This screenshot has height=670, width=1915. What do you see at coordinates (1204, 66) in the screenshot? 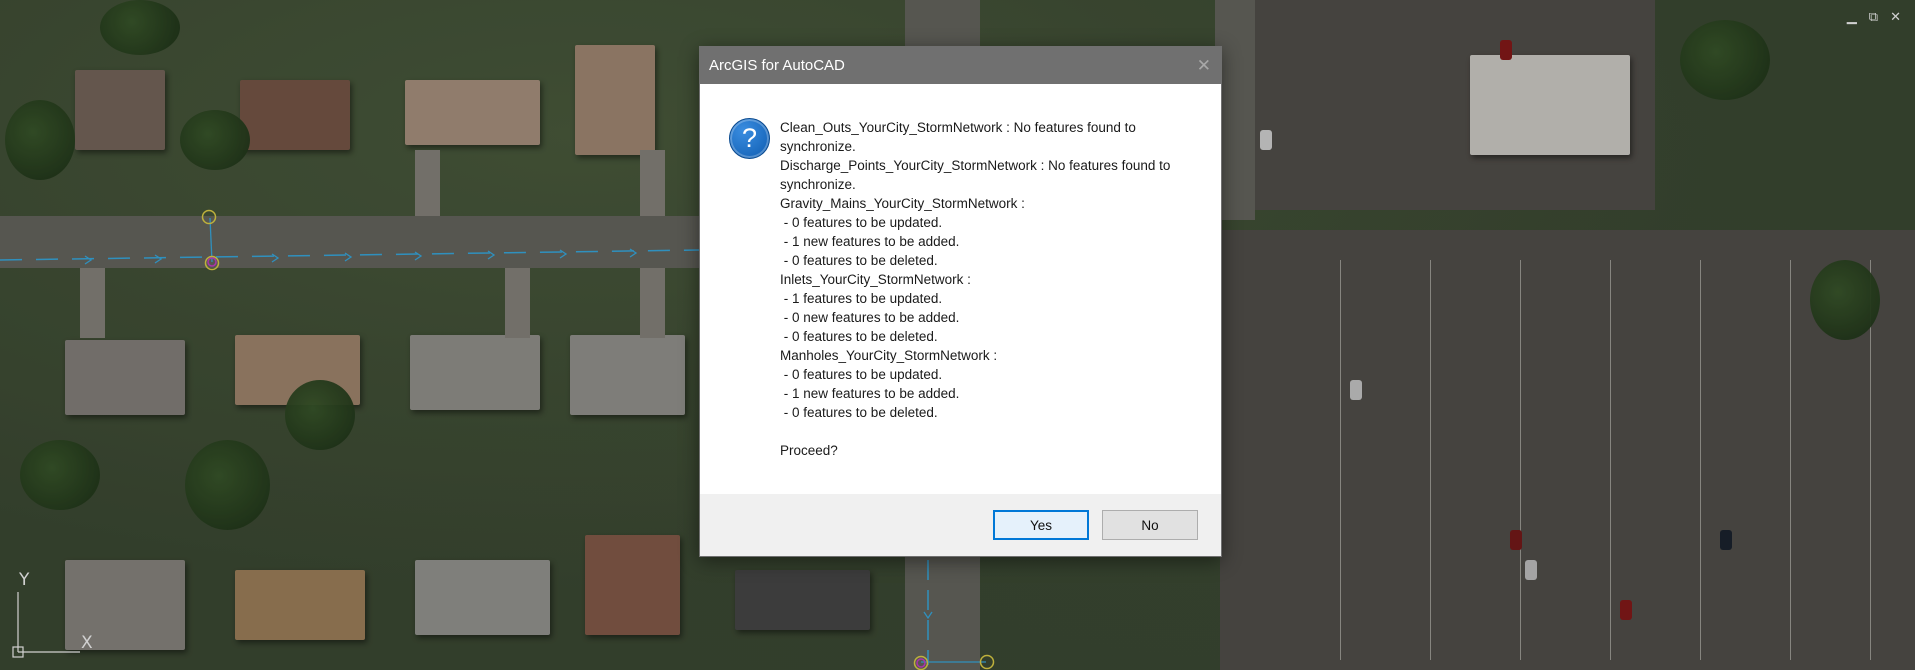
I see `dialog-close-icon: ✕` at bounding box center [1204, 66].